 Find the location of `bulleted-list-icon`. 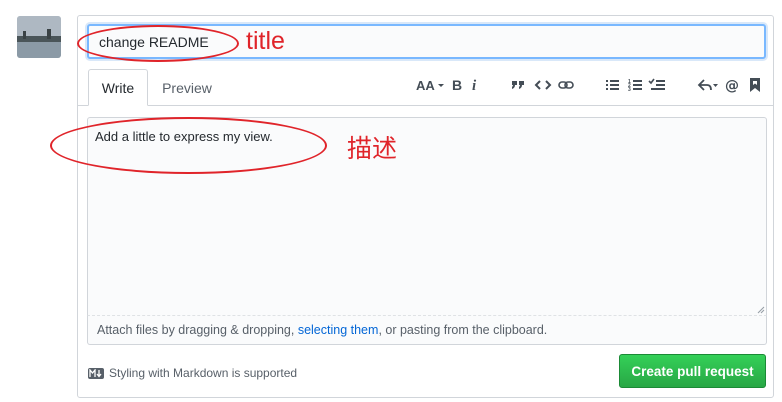

bulleted-list-icon is located at coordinates (612, 85).